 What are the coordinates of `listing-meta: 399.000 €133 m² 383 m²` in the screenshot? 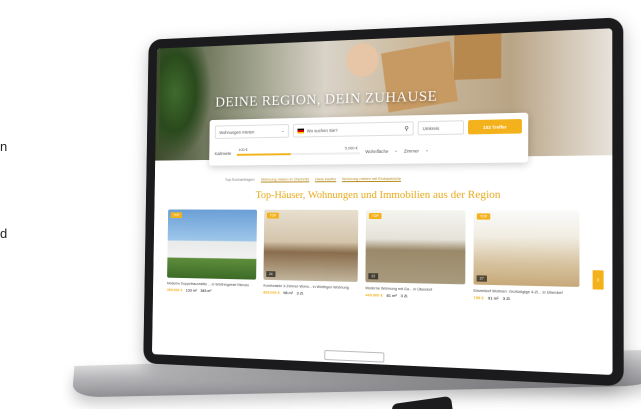 It's located at (211, 290).